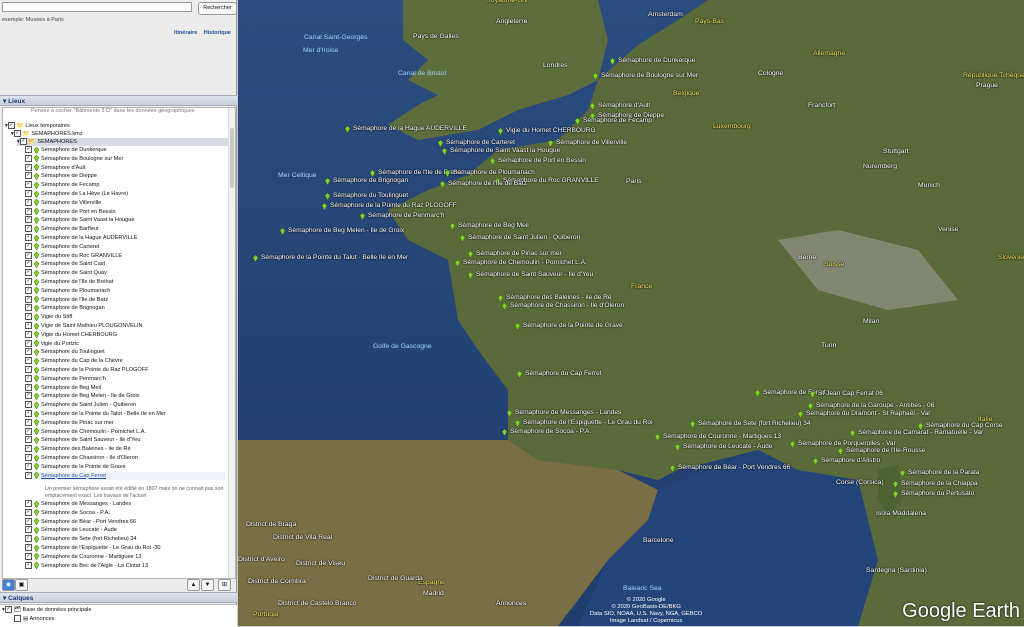 The image size is (1024, 627). I want to click on placemark-map-label: Sémaphore de Saint Julien - Quiberon, so click(524, 237).